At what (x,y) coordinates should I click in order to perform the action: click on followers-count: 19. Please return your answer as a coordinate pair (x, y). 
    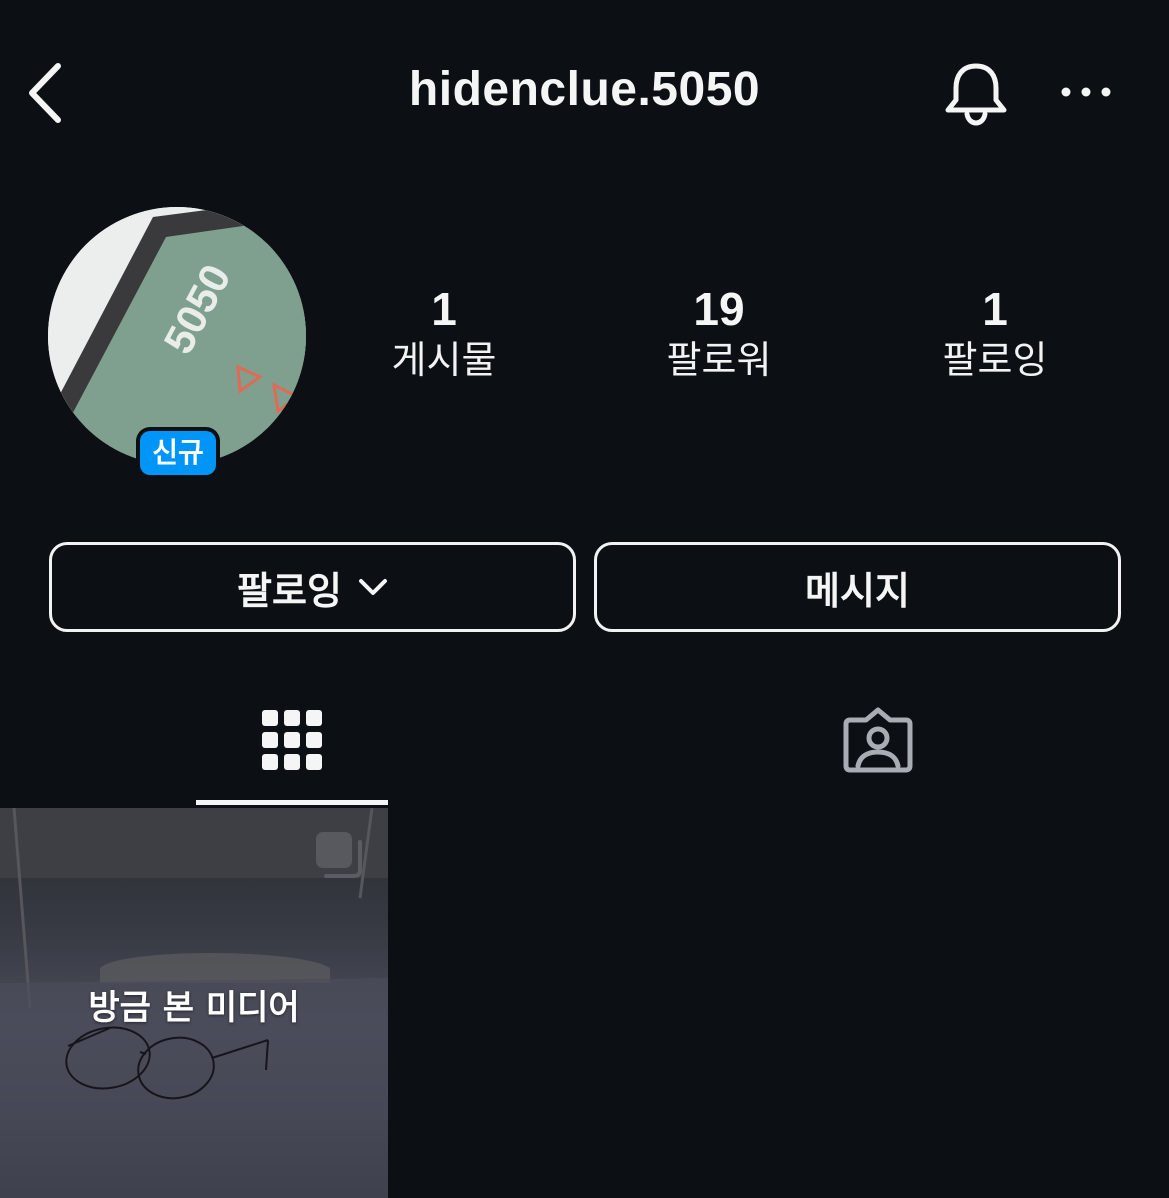
    Looking at the image, I should click on (719, 309).